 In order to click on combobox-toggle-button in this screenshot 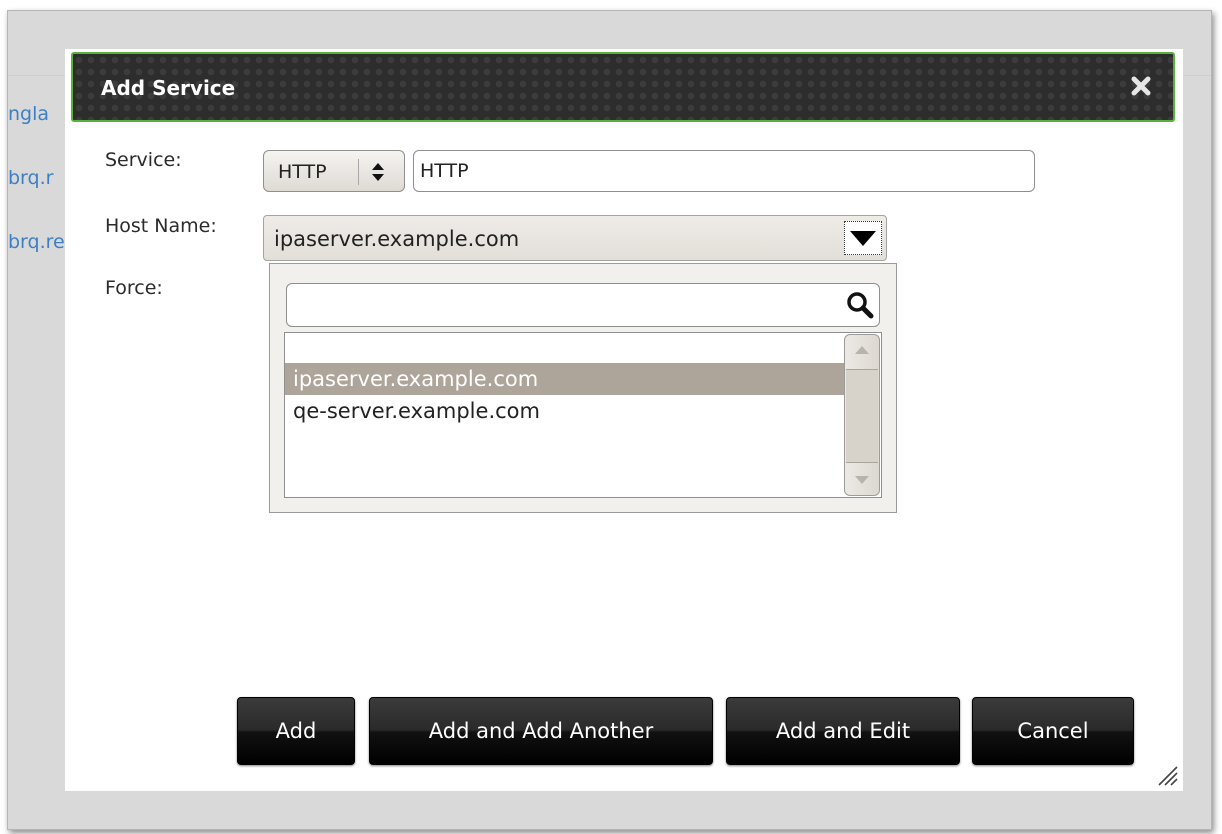, I will do `click(863, 238)`.